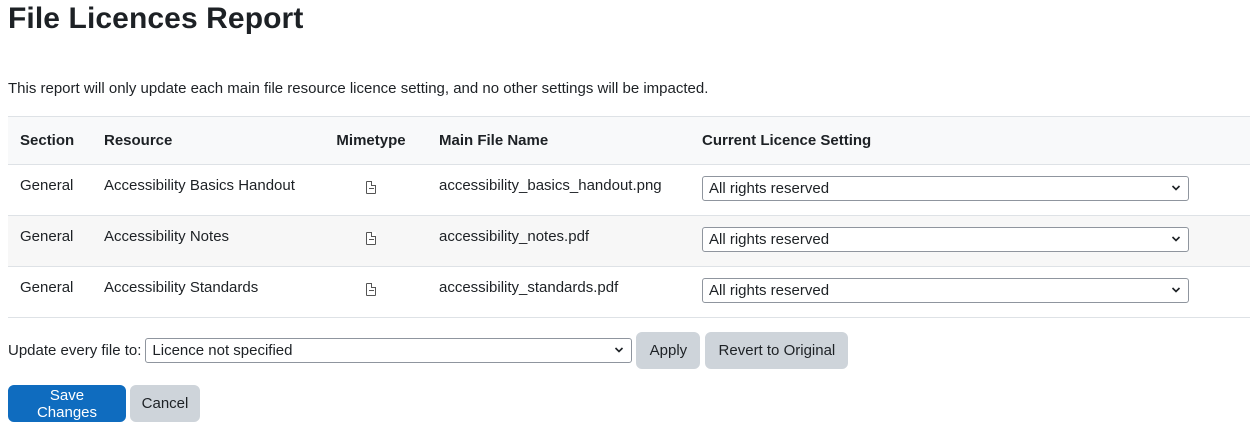 The image size is (1256, 427). Describe the element at coordinates (668, 350) in the screenshot. I see `apply-button: Apply` at that location.